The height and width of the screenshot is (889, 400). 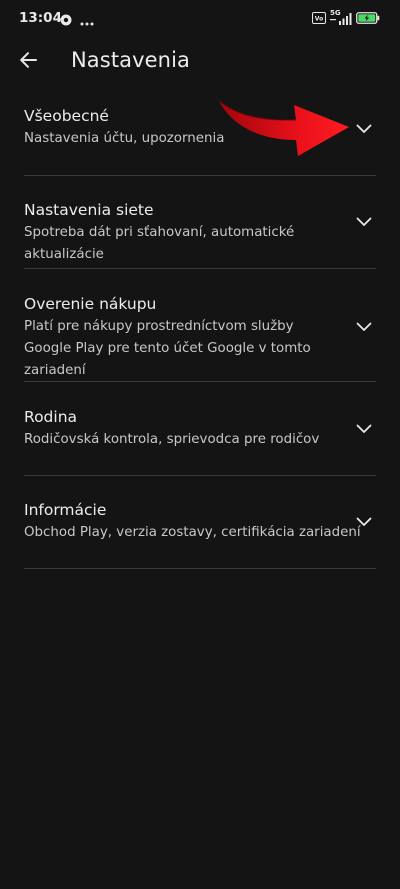 I want to click on battery-charging-icon, so click(x=368, y=18).